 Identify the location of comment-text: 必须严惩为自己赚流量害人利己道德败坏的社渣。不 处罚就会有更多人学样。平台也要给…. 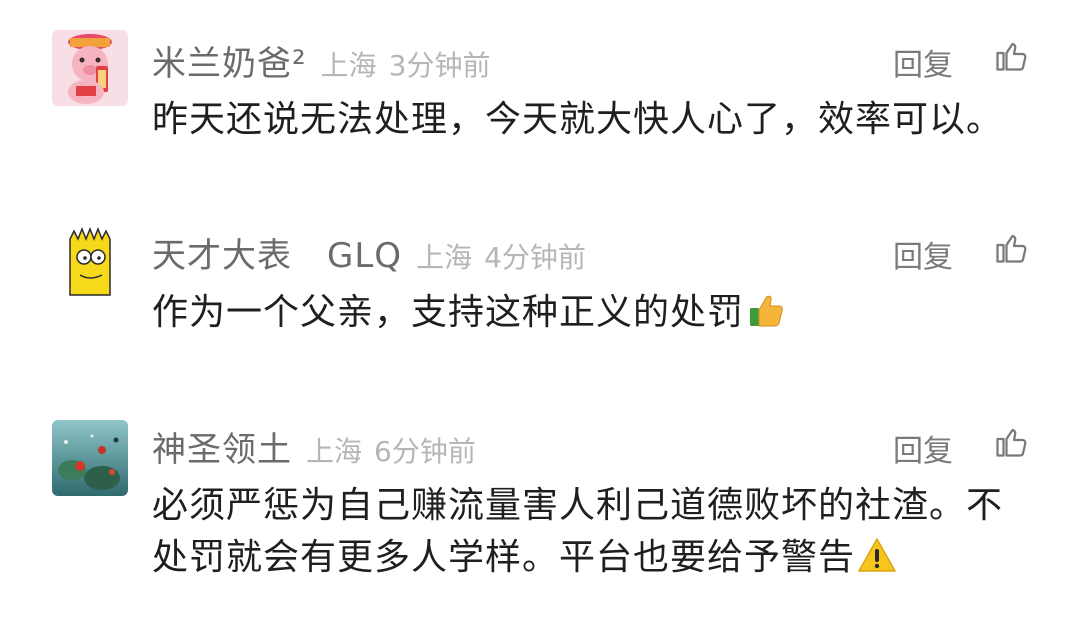
(592, 532).